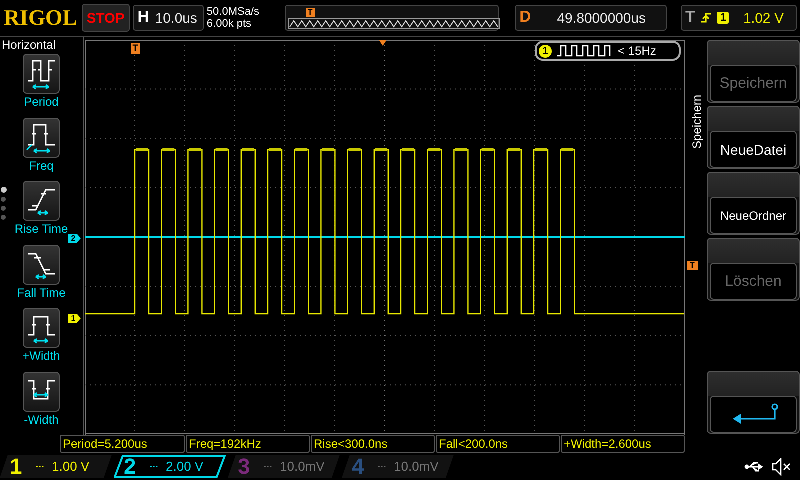 This screenshot has height=480, width=800. I want to click on timebase-box: H 10.0us, so click(168, 18).